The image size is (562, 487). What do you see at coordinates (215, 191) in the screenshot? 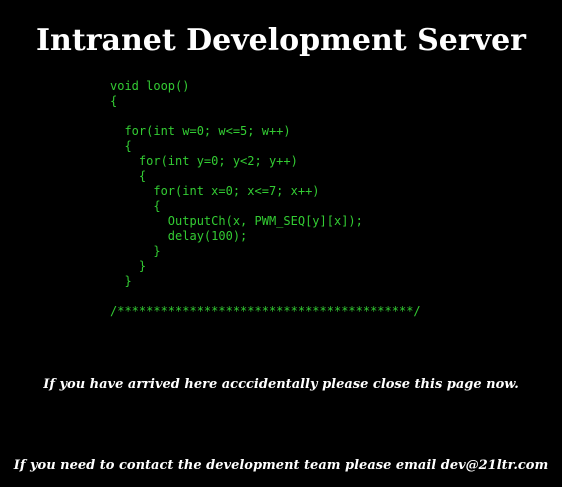
I see `code-line: for(int x=0; x<=7; x++)` at bounding box center [215, 191].